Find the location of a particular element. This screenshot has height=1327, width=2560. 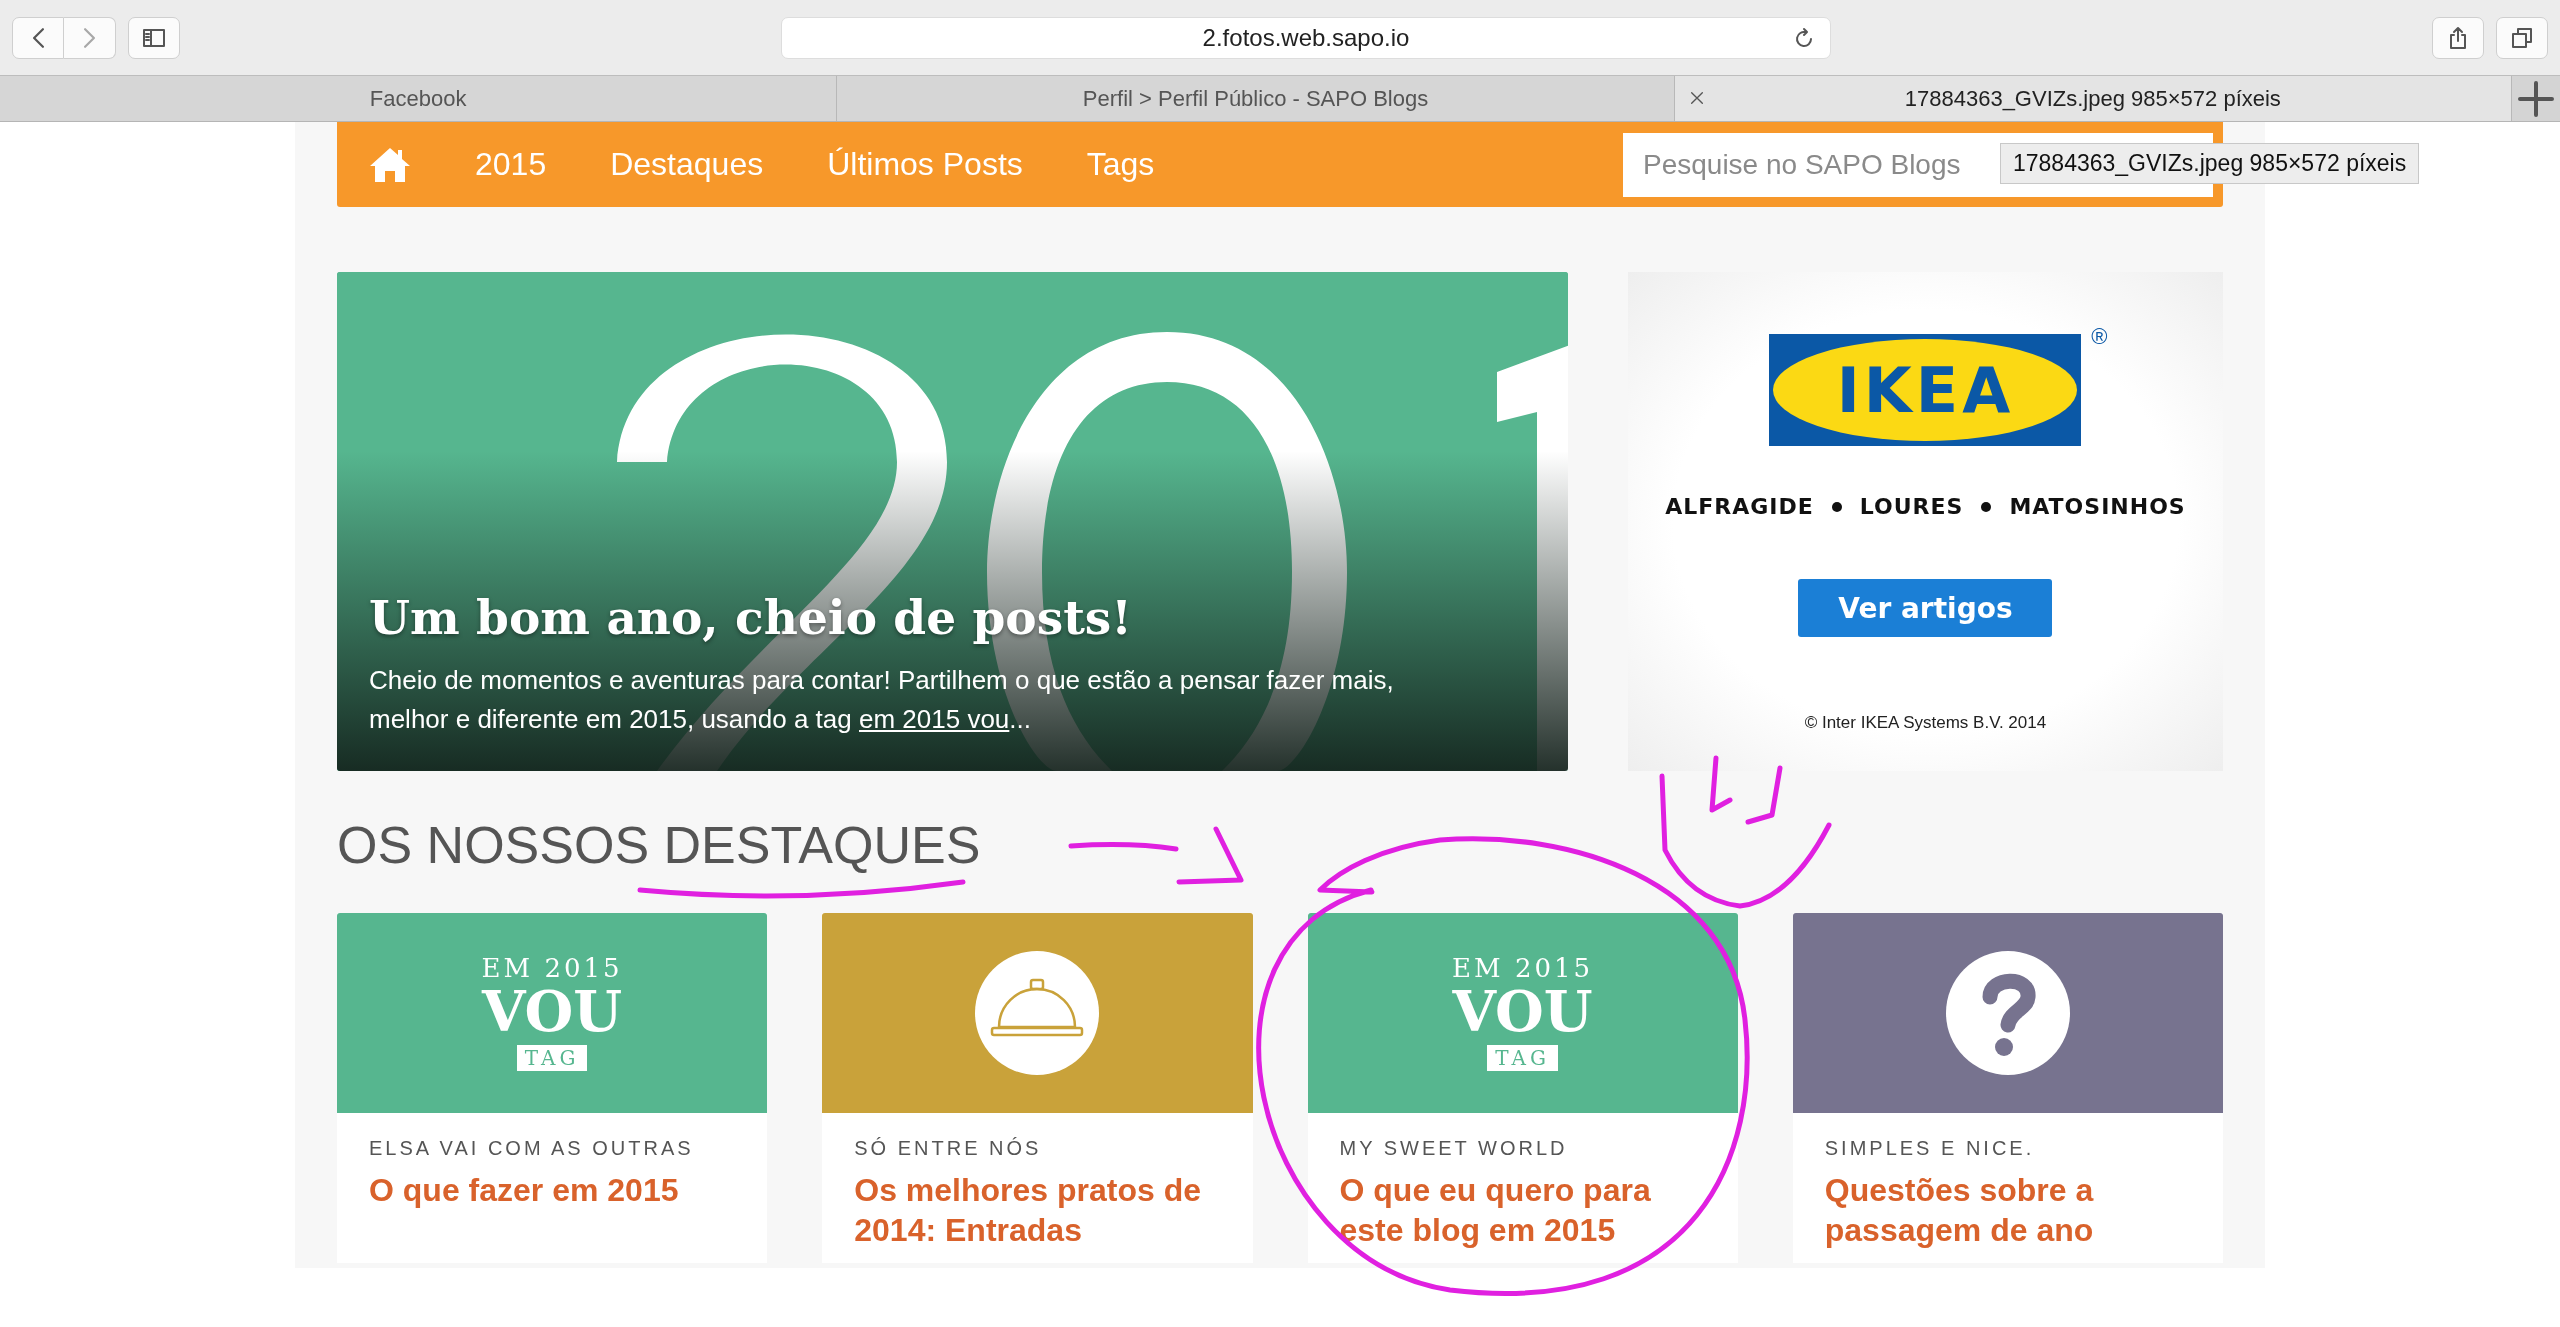

browser-tab: 17884363_GVIZs.jpeg 985×572 píxeis is located at coordinates (2093, 98).